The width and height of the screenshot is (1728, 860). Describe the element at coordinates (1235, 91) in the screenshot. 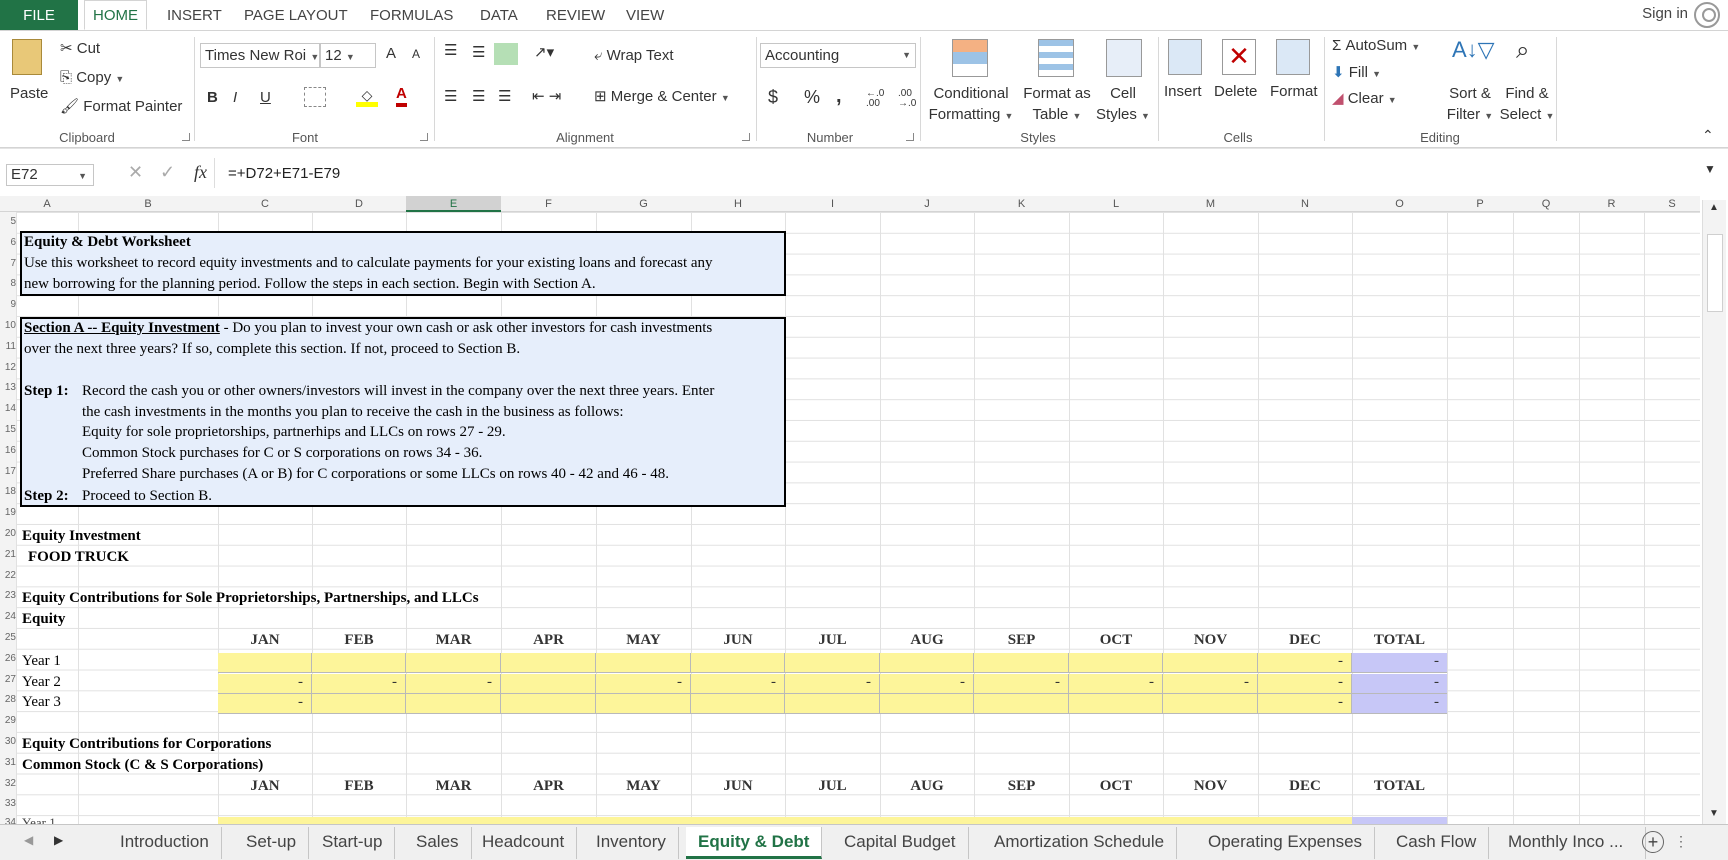

I see `delete-cells-button: Delete` at that location.